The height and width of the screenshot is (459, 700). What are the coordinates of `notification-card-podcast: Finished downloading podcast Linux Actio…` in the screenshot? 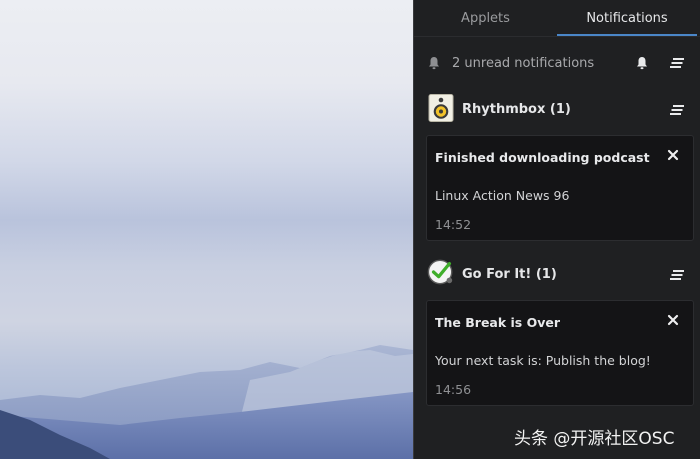 It's located at (560, 188).